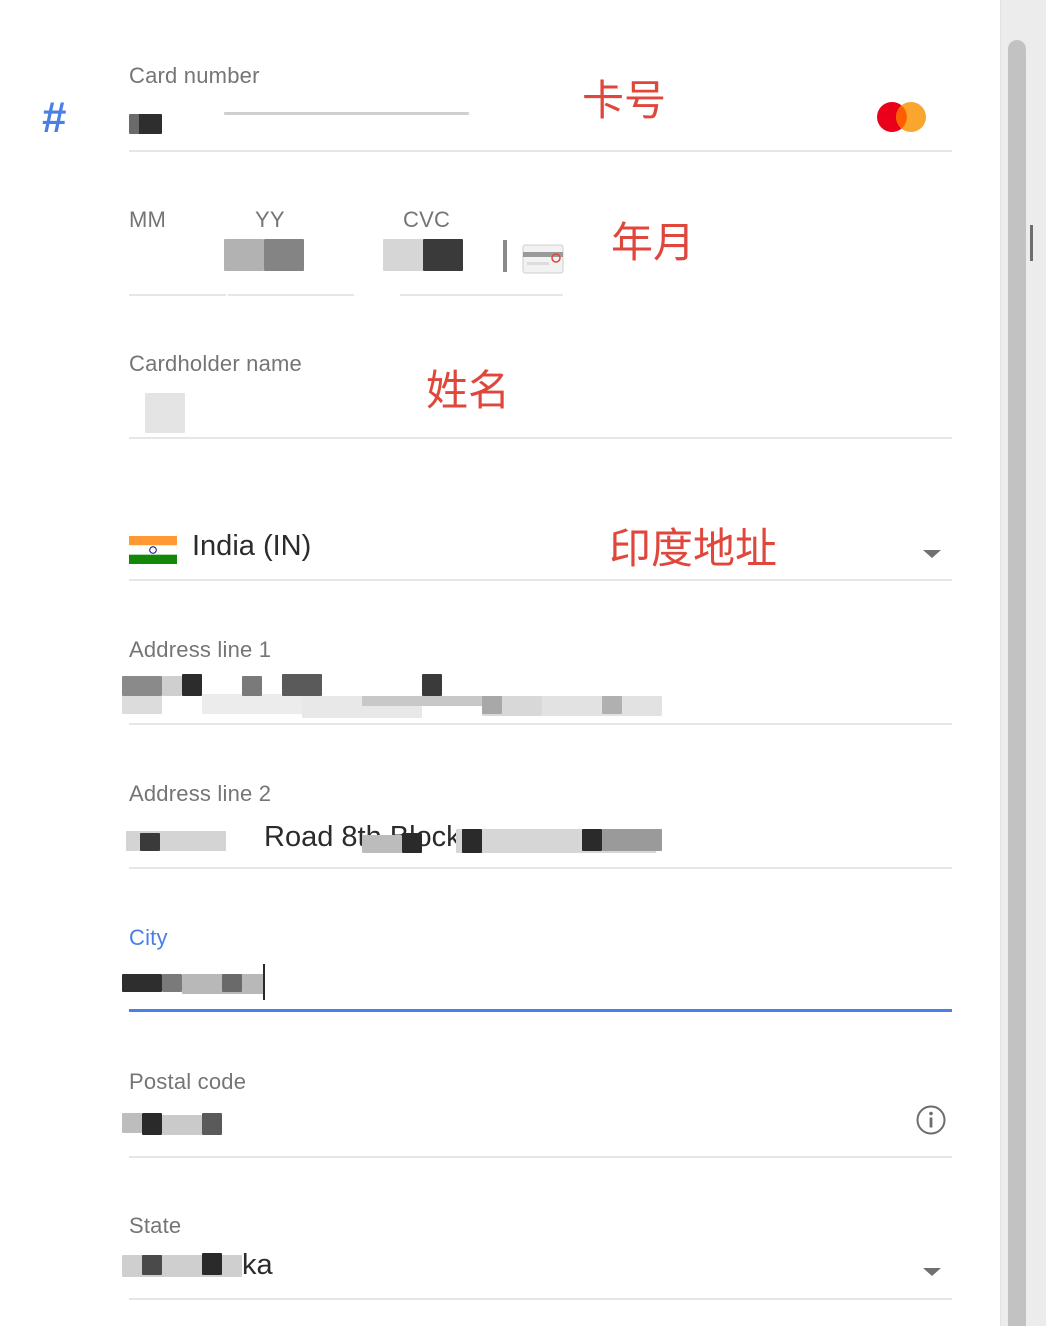 The height and width of the screenshot is (1326, 1046). I want to click on info-icon, so click(931, 1120).